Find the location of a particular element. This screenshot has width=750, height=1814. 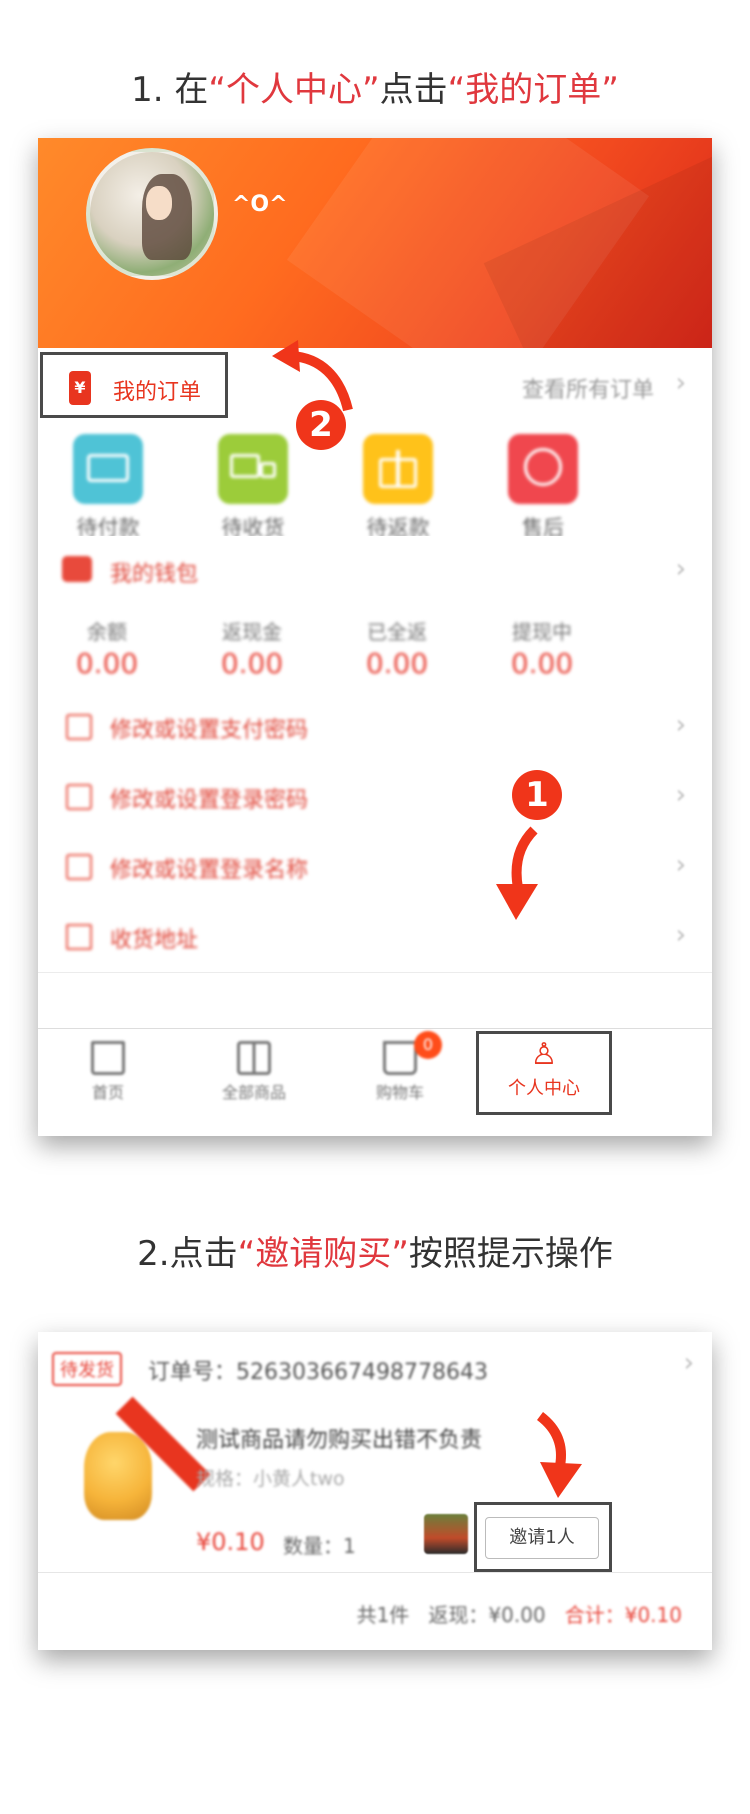

arrow-to-invite-icon is located at coordinates (559, 1455).